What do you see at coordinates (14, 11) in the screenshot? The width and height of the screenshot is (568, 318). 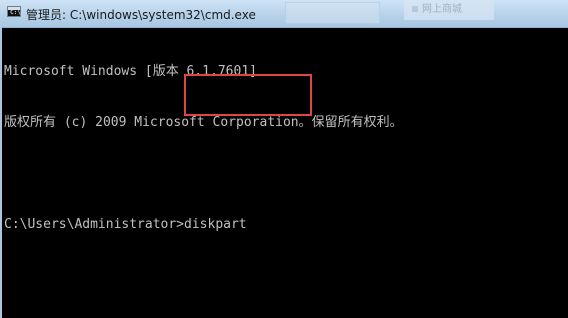 I see `cmd-icon: C:\` at bounding box center [14, 11].